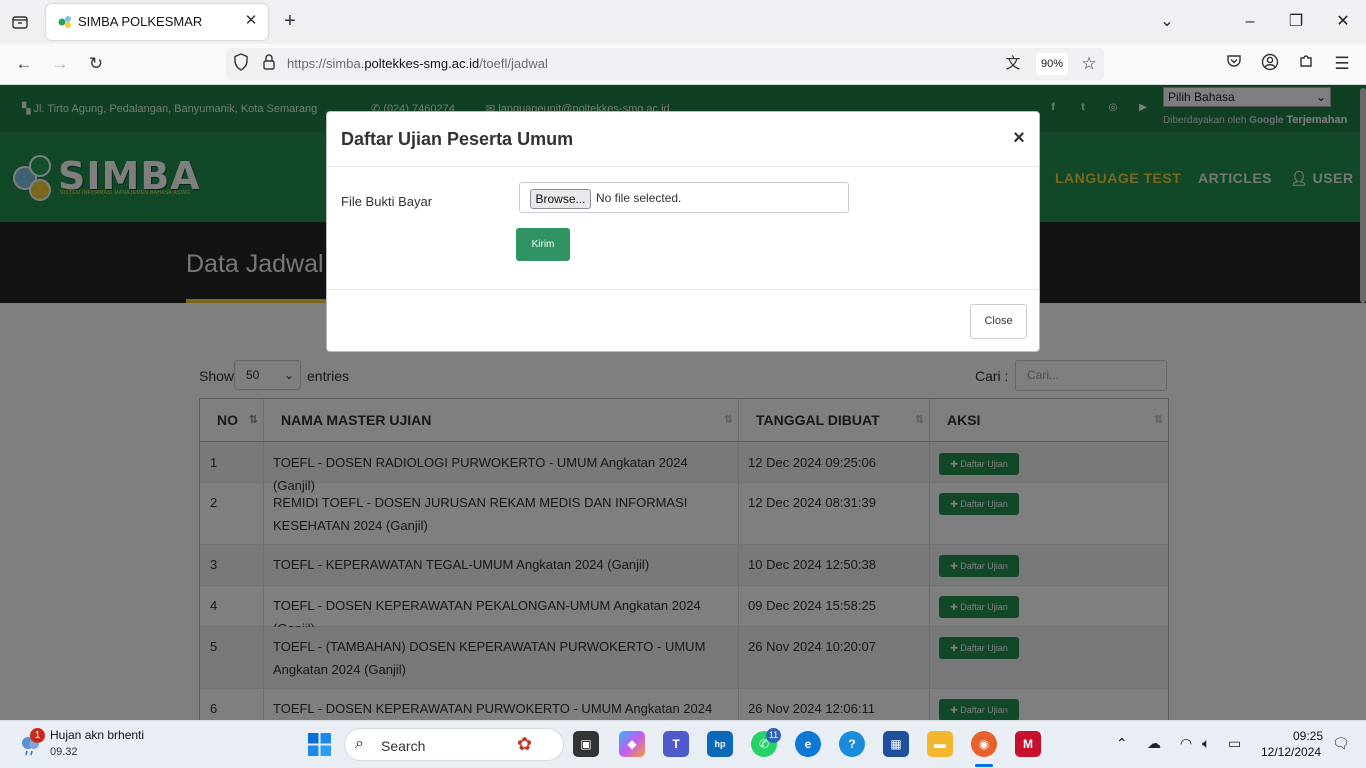 Image resolution: width=1366 pixels, height=768 pixels. What do you see at coordinates (1291, 752) in the screenshot?
I see `clock-date: 12/12/2024` at bounding box center [1291, 752].